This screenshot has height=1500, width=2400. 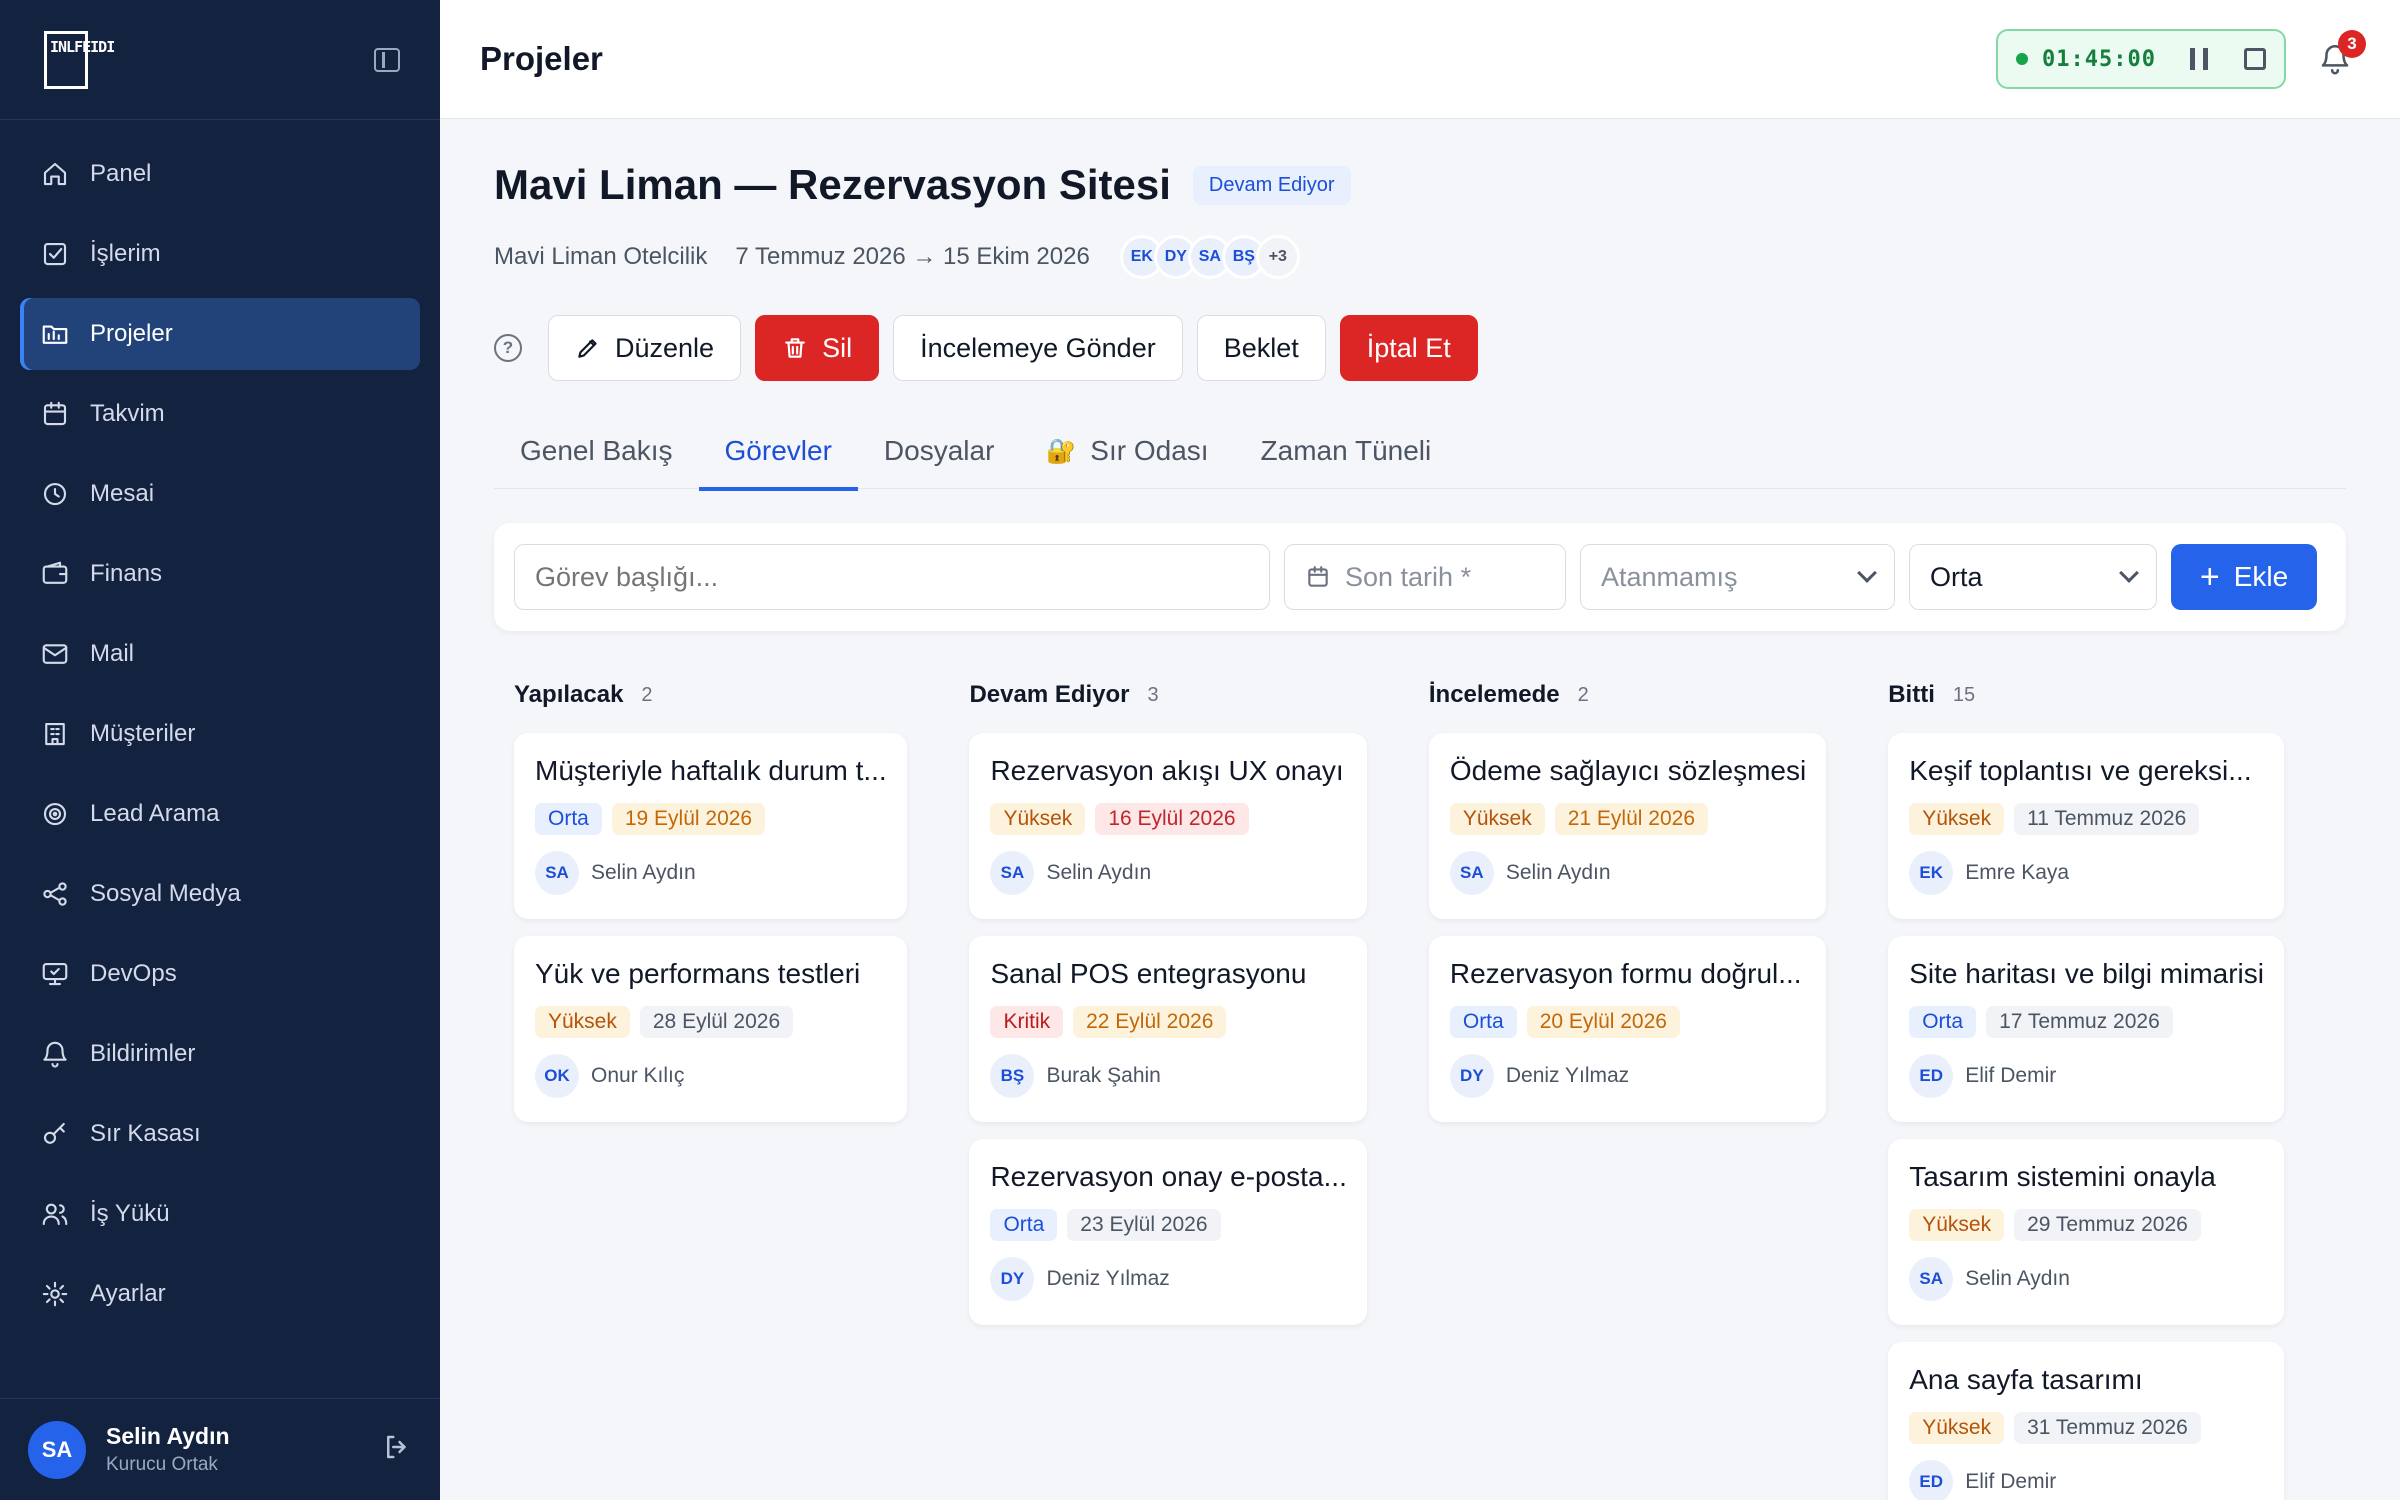 I want to click on tab-3: Dosyalar, so click(x=939, y=451).